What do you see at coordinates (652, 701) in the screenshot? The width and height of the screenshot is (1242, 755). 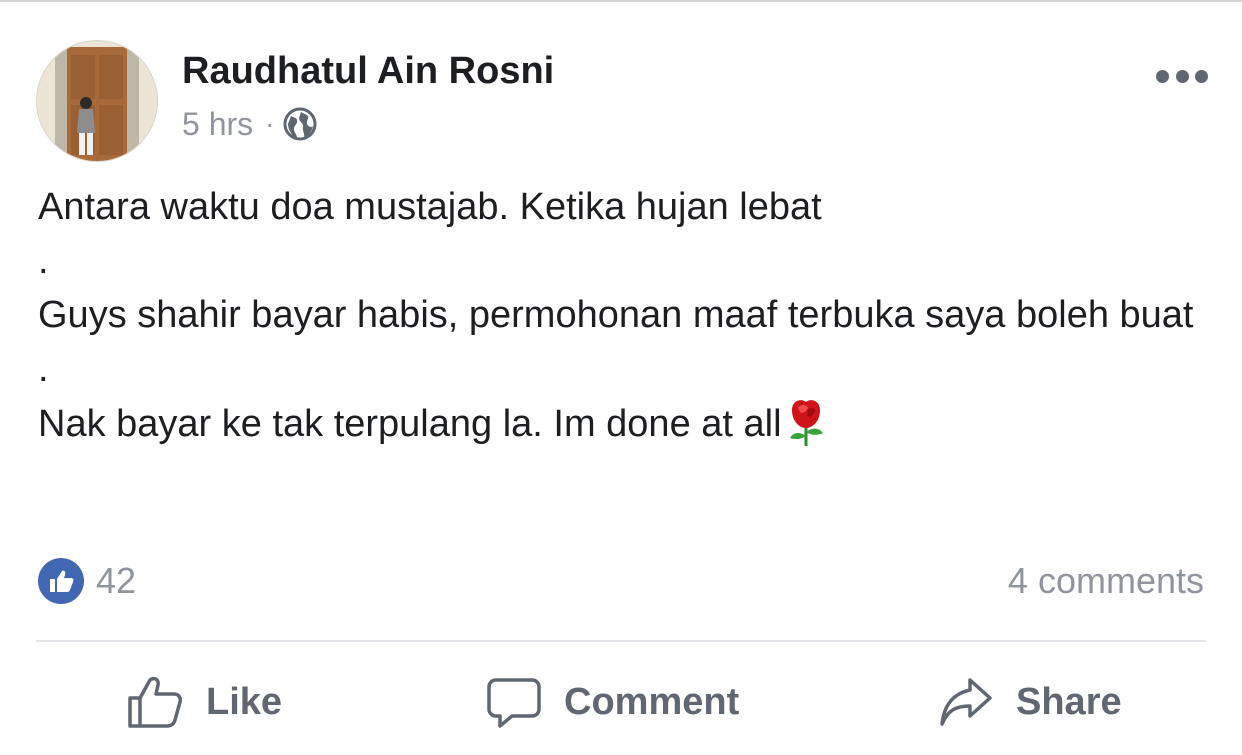 I see `comment-label: Comment` at bounding box center [652, 701].